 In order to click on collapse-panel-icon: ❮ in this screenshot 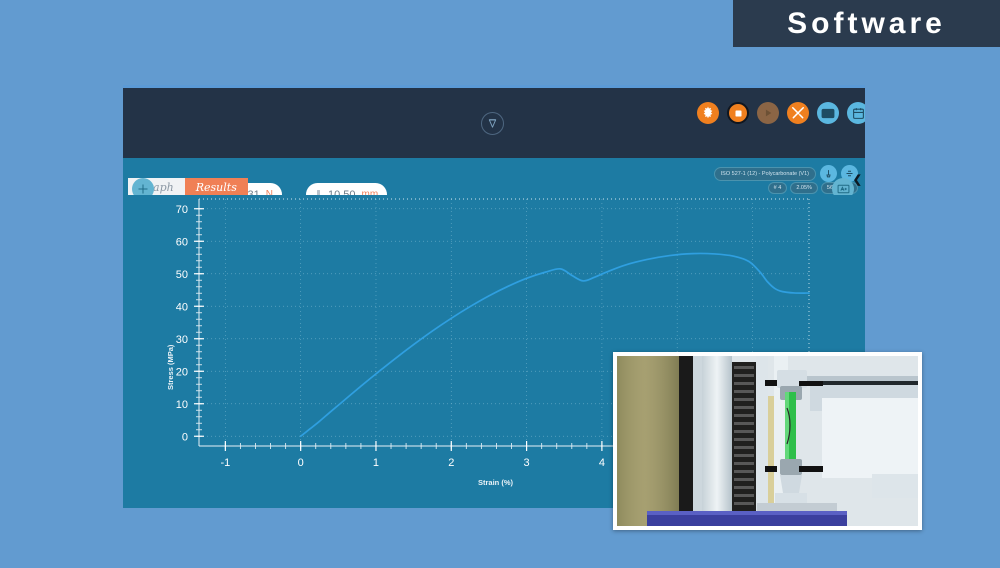, I will do `click(857, 179)`.